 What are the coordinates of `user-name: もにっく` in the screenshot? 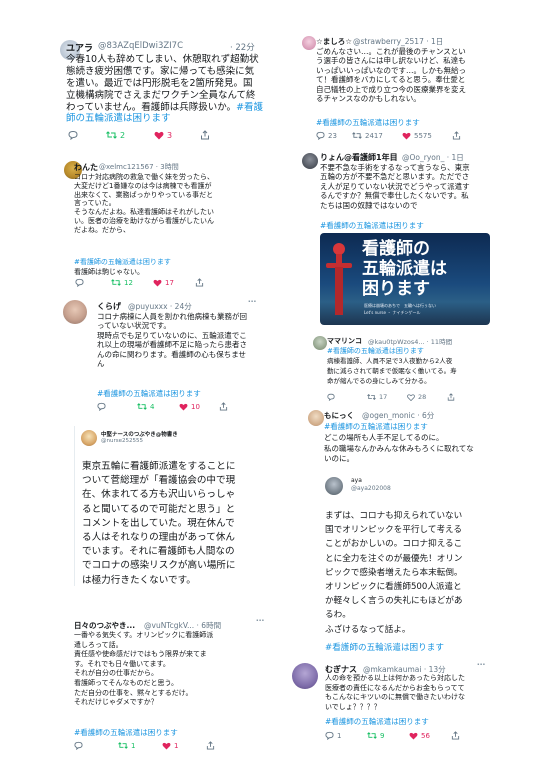 It's located at (339, 415).